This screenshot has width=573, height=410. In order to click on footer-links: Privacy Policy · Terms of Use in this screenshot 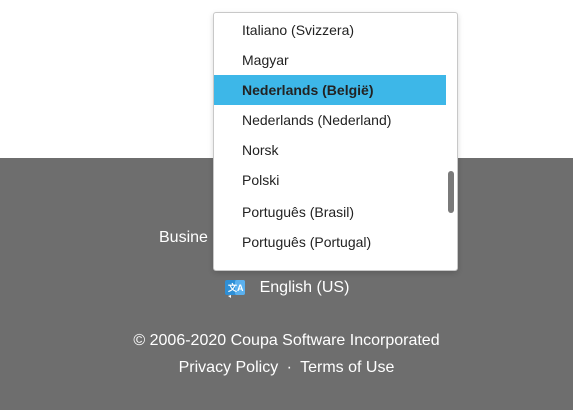, I will do `click(286, 368)`.